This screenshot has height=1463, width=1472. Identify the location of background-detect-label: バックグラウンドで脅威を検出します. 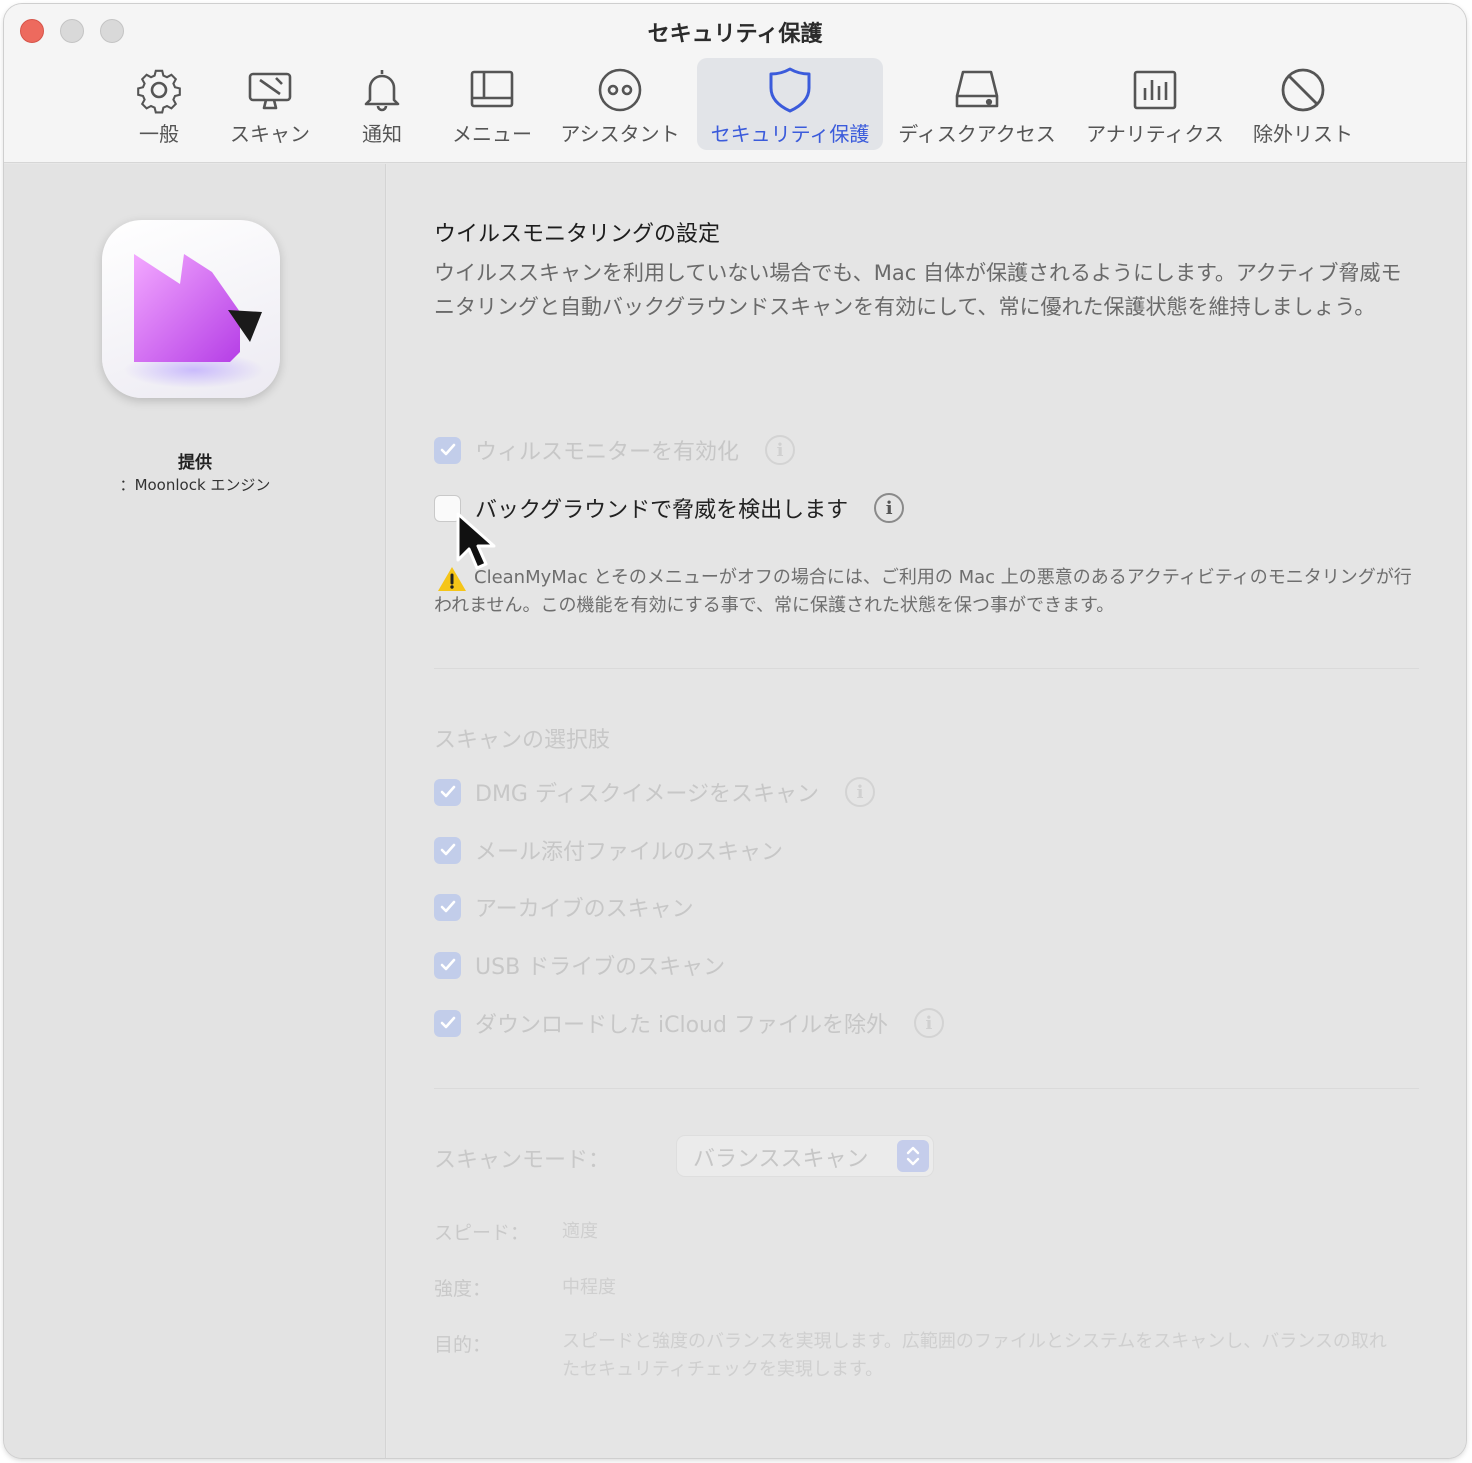
(662, 510).